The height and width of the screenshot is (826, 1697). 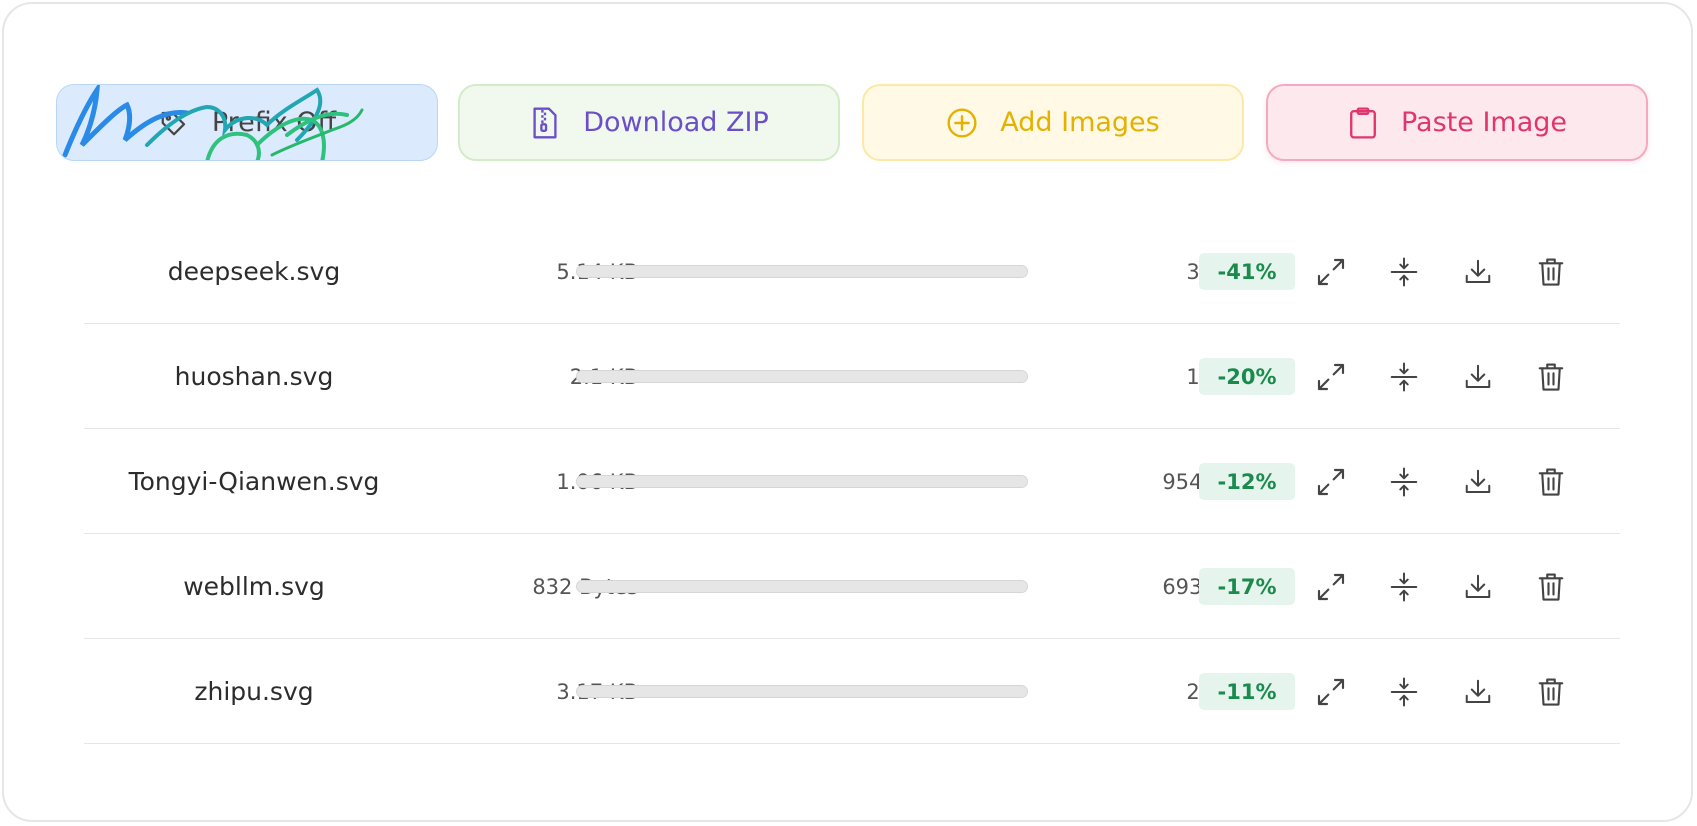 What do you see at coordinates (676, 122) in the screenshot?
I see `download-zip-label: Download ZIP` at bounding box center [676, 122].